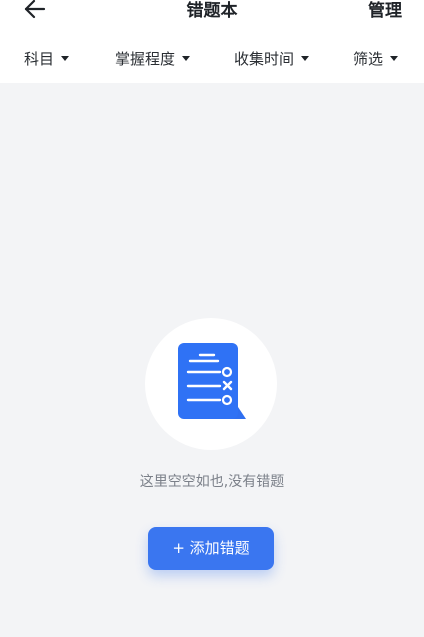 The height and width of the screenshot is (637, 424). I want to click on filter-mastery-label: 掌握程度, so click(145, 59).